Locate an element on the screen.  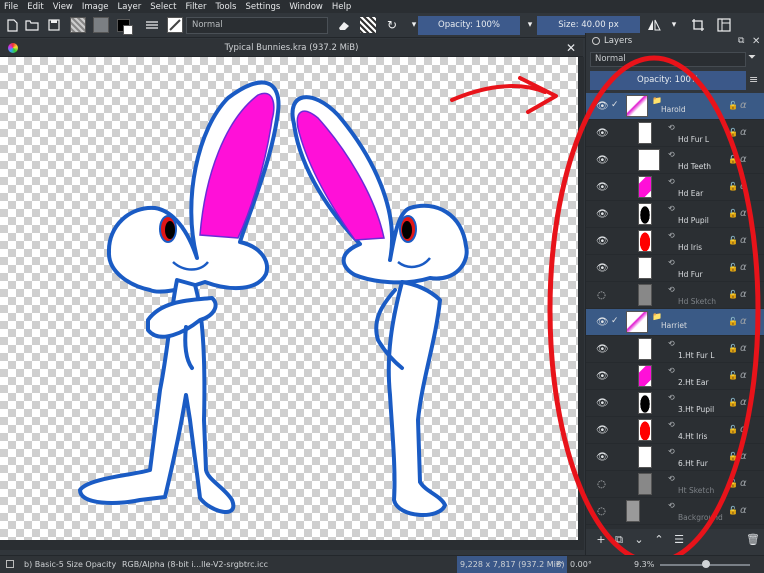
layer-name: Hd Pupil is located at coordinates (693, 220).